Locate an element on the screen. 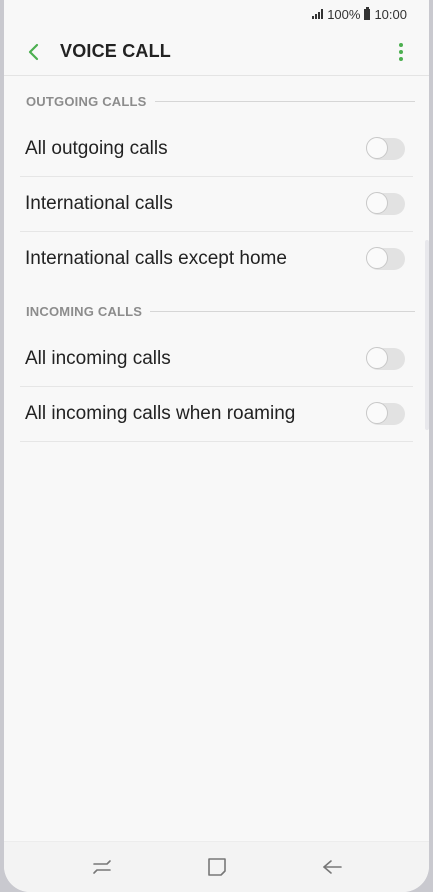 The height and width of the screenshot is (892, 433). home-button is located at coordinates (217, 867).